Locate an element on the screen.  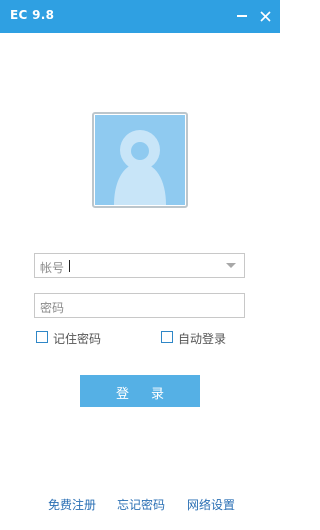
close-icon is located at coordinates (265, 16).